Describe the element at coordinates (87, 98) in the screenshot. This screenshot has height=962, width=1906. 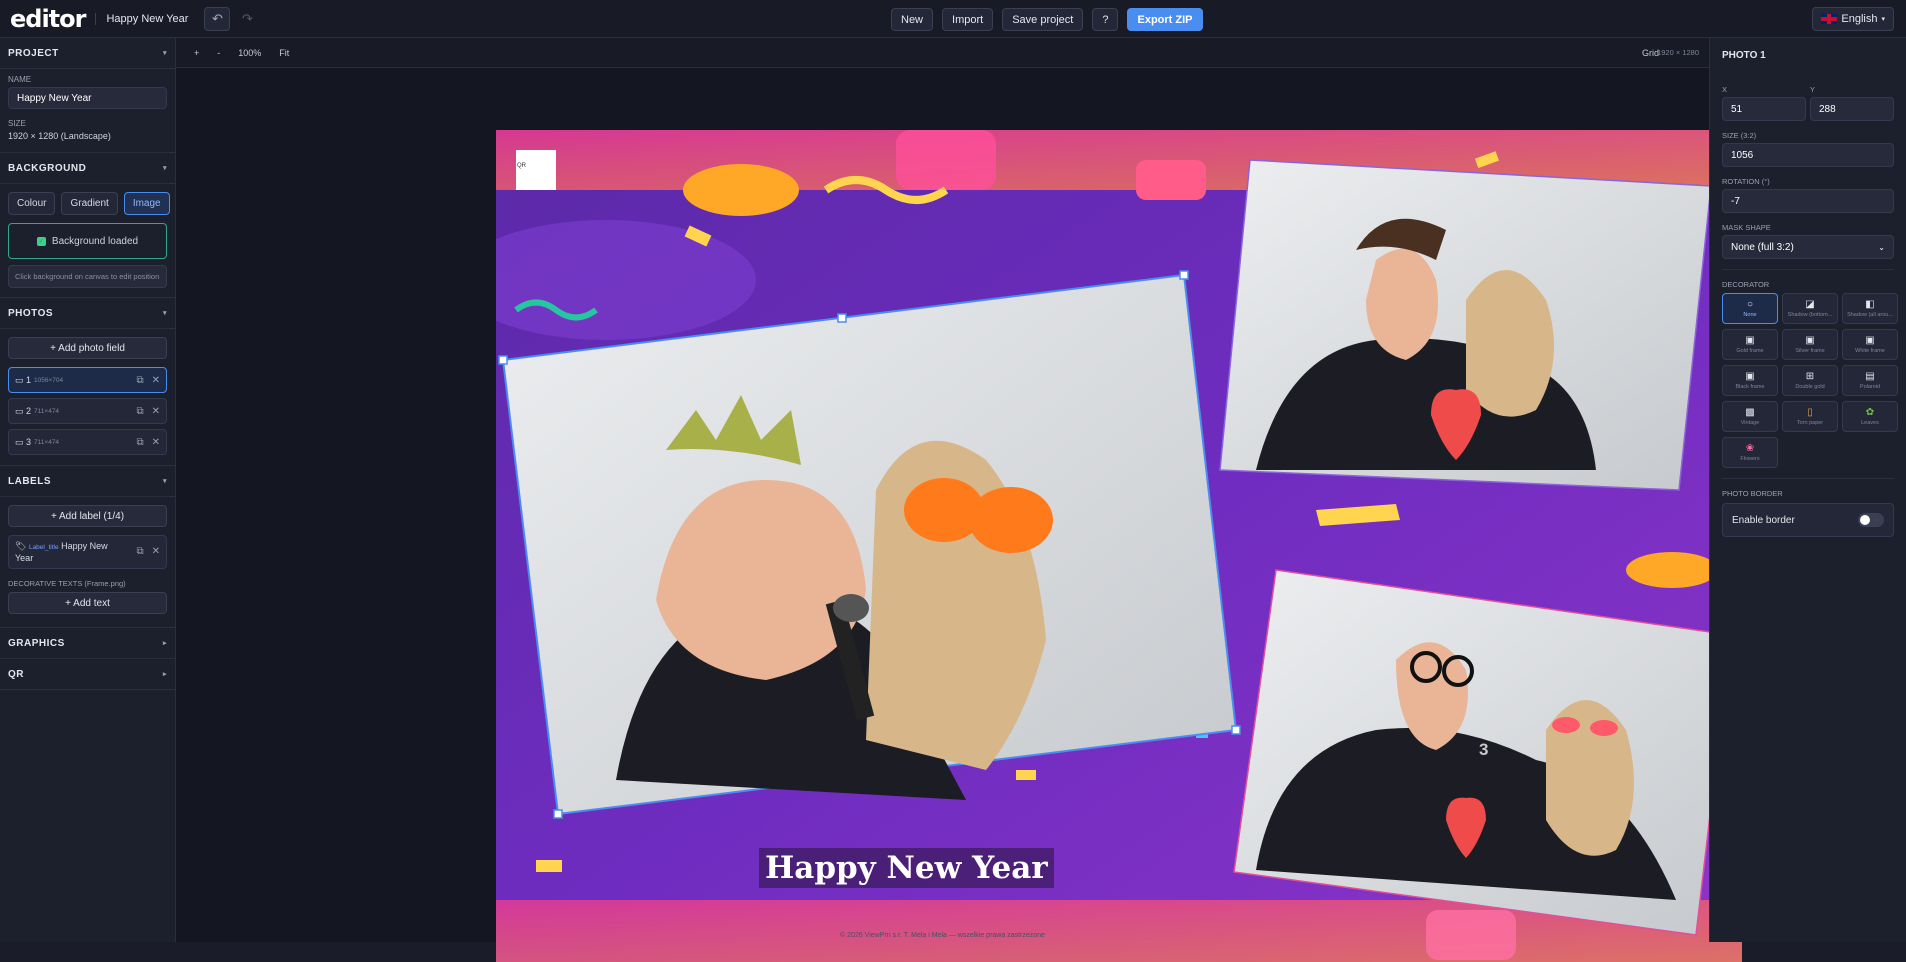
I see `project-name-input: Happy New Year` at that location.